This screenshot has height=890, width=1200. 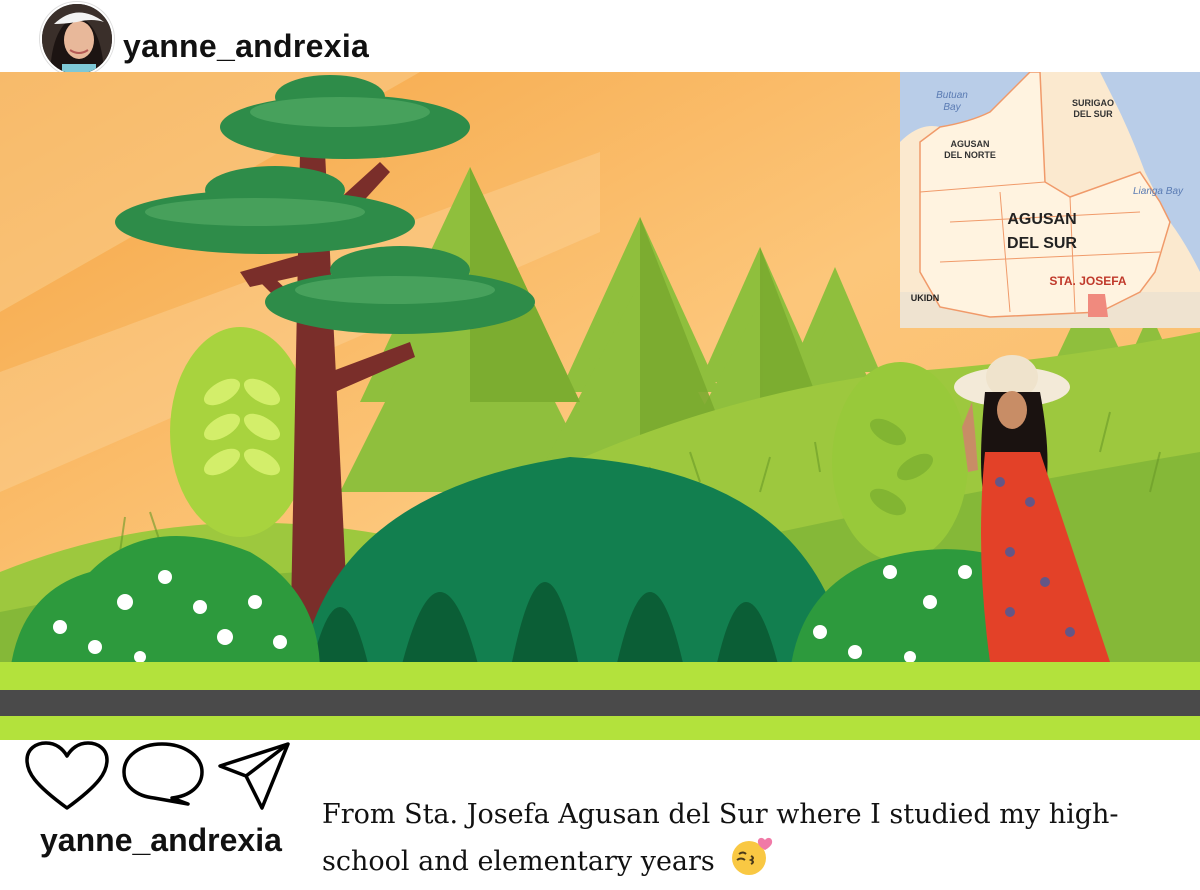 What do you see at coordinates (163, 775) in the screenshot?
I see `comment-bubble-icon` at bounding box center [163, 775].